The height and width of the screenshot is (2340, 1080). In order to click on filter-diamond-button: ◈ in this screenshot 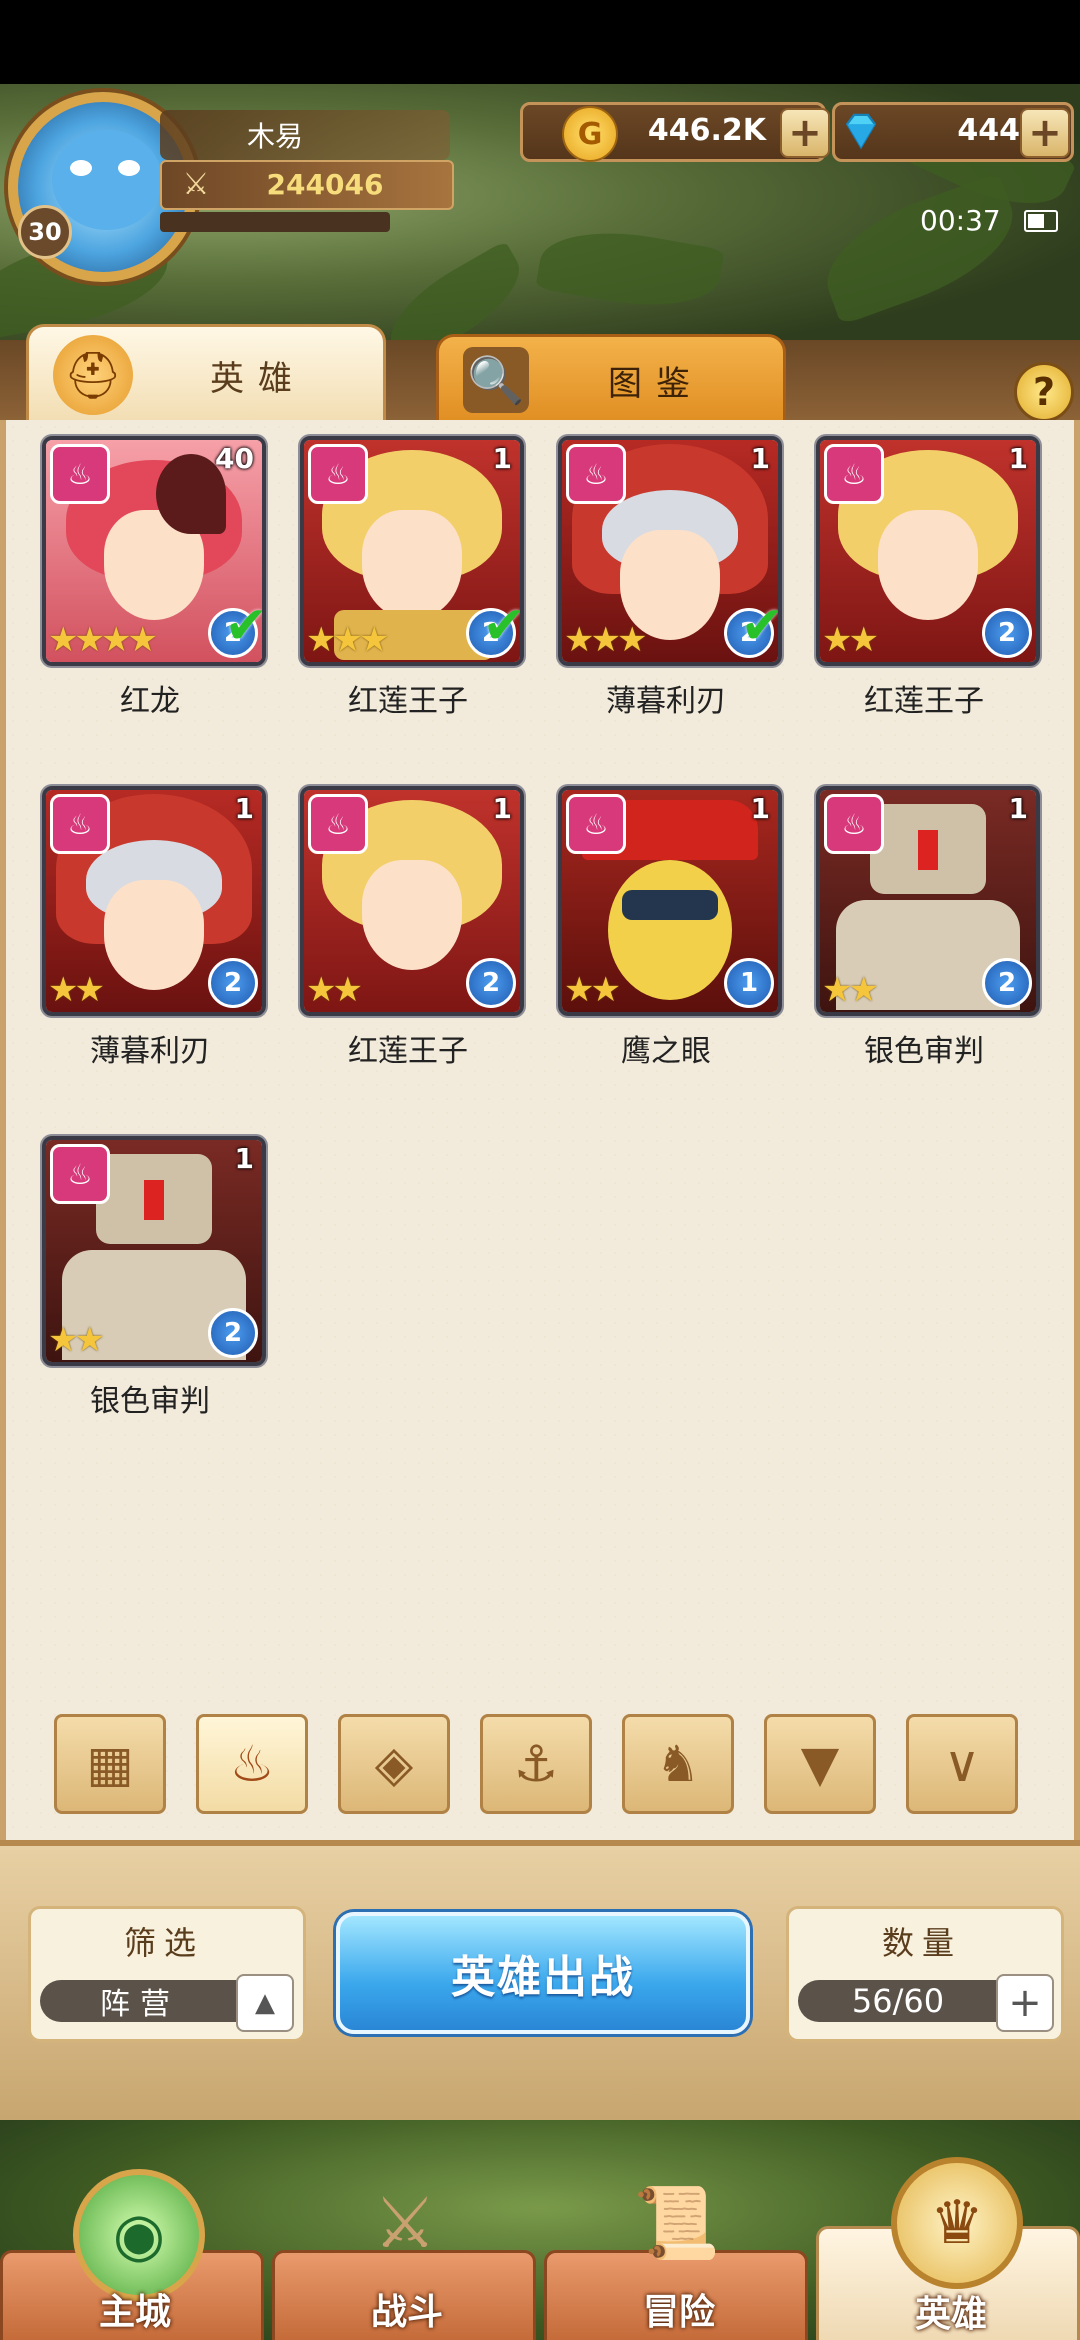, I will do `click(394, 1764)`.